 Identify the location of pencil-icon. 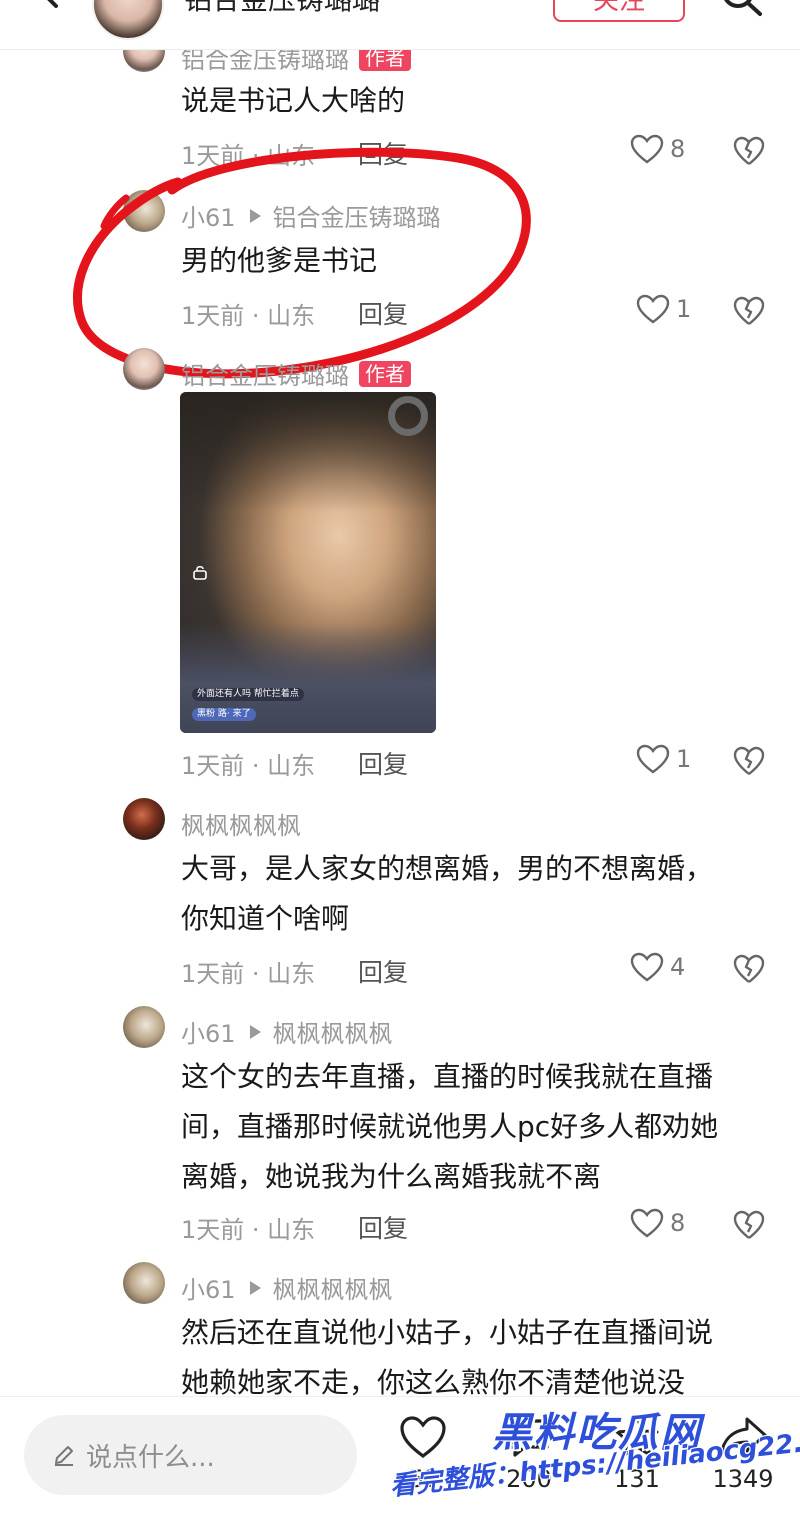
(64, 1456).